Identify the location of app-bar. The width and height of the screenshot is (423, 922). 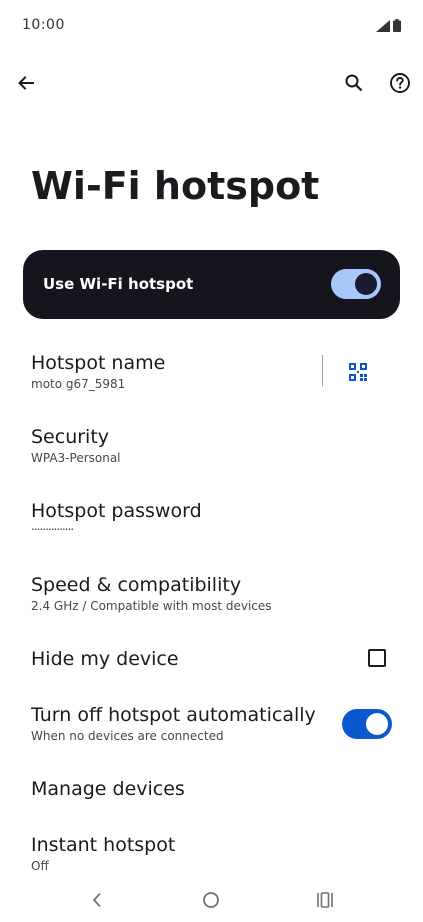
(211, 84).